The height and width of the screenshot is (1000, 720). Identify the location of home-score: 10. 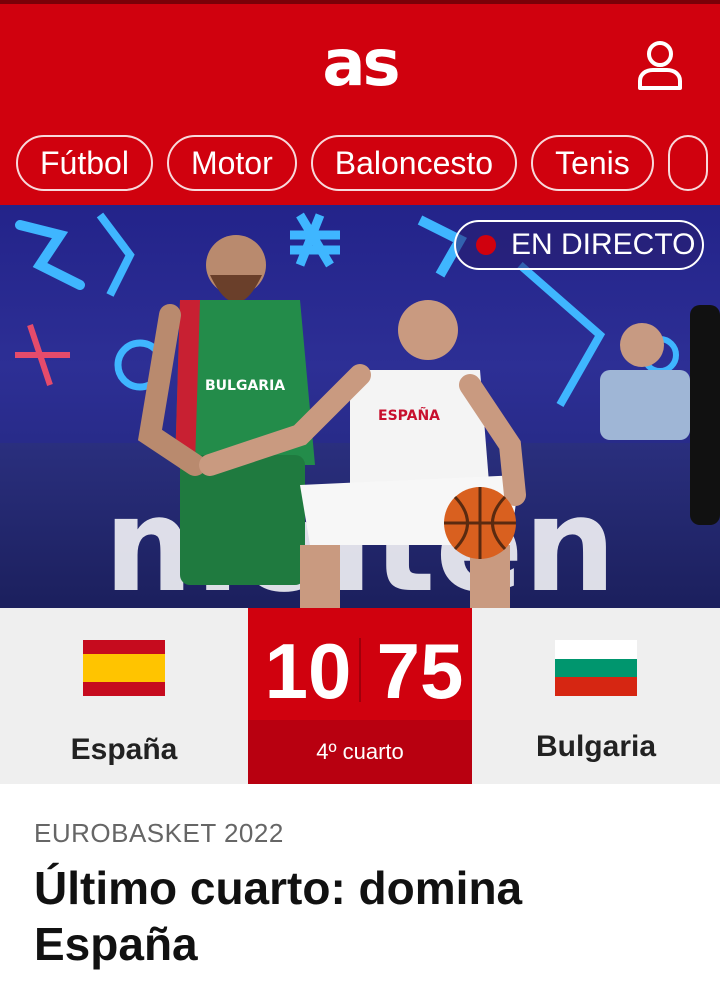
(308, 671).